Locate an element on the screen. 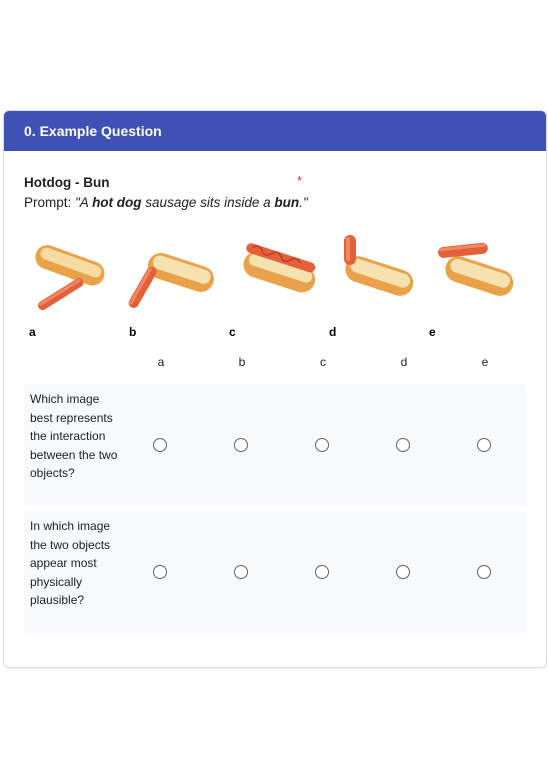 The image size is (548, 776). grid-column-header: c is located at coordinates (323, 362).